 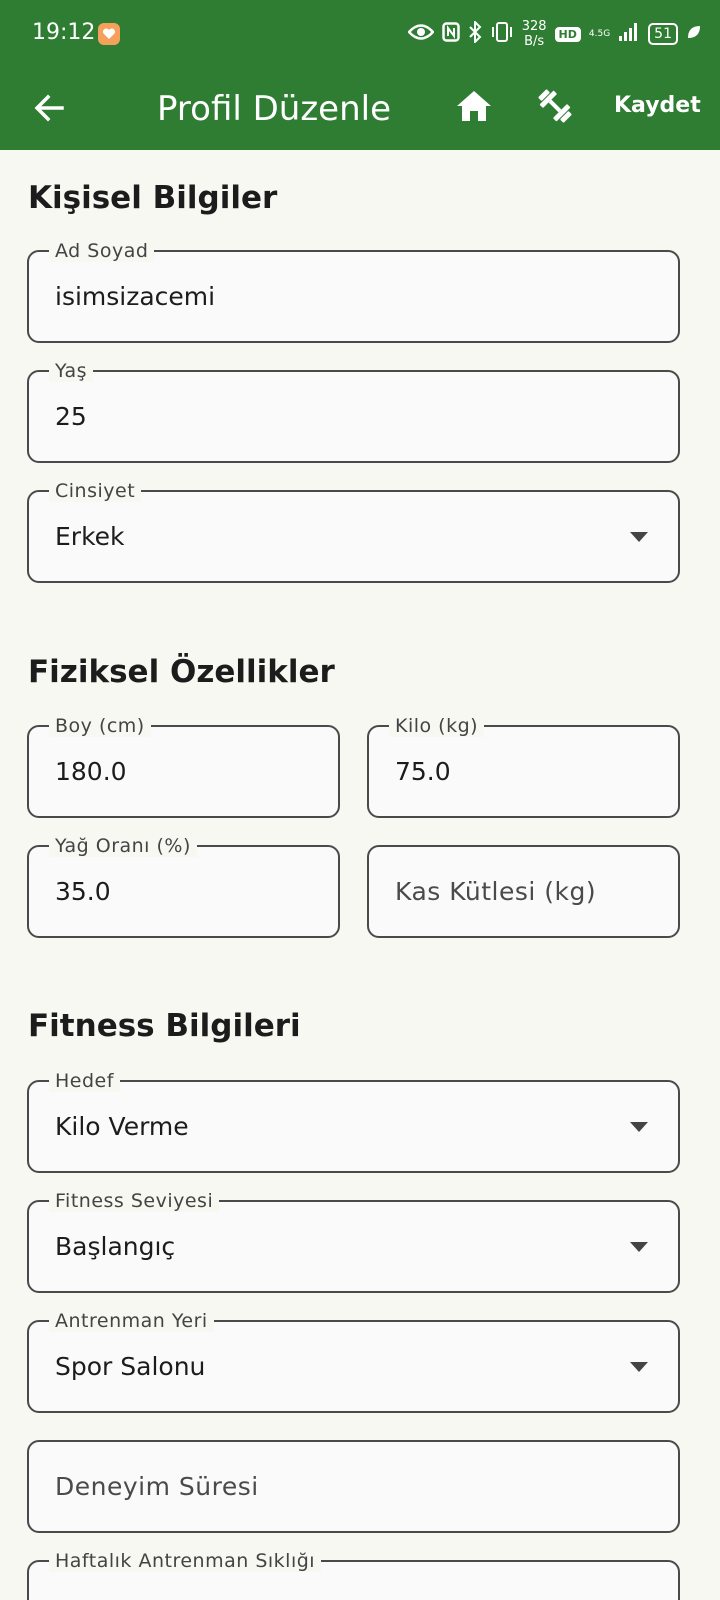 What do you see at coordinates (694, 34) in the screenshot?
I see `leaf-icon` at bounding box center [694, 34].